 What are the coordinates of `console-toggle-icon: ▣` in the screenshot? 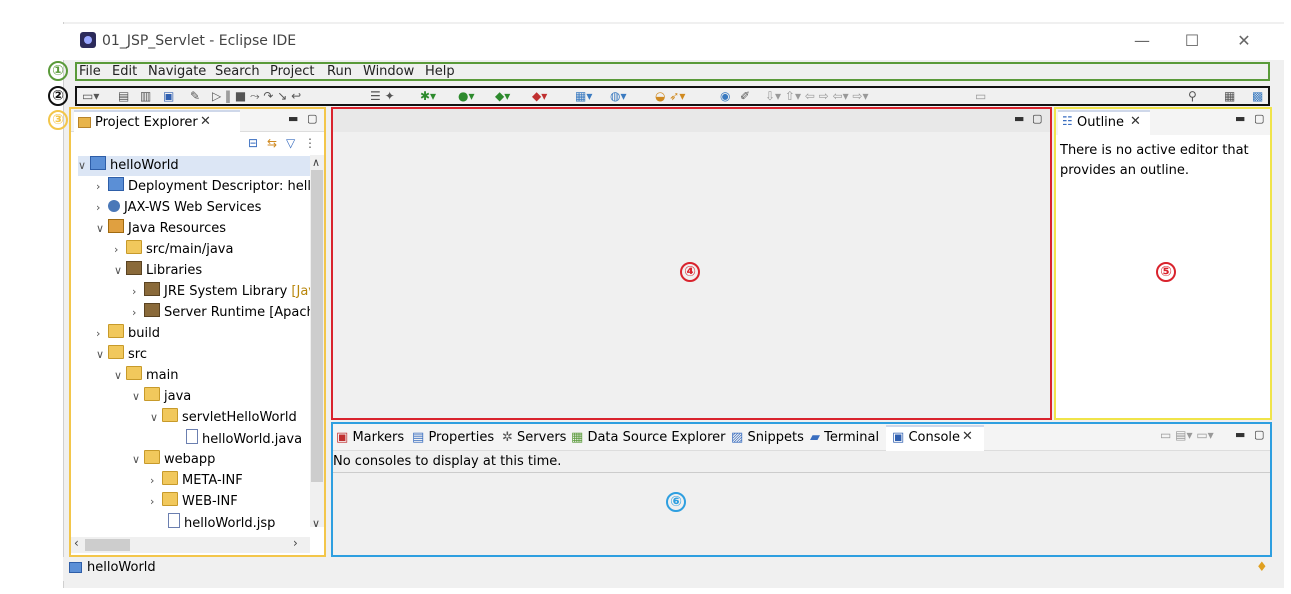 It's located at (168, 96).